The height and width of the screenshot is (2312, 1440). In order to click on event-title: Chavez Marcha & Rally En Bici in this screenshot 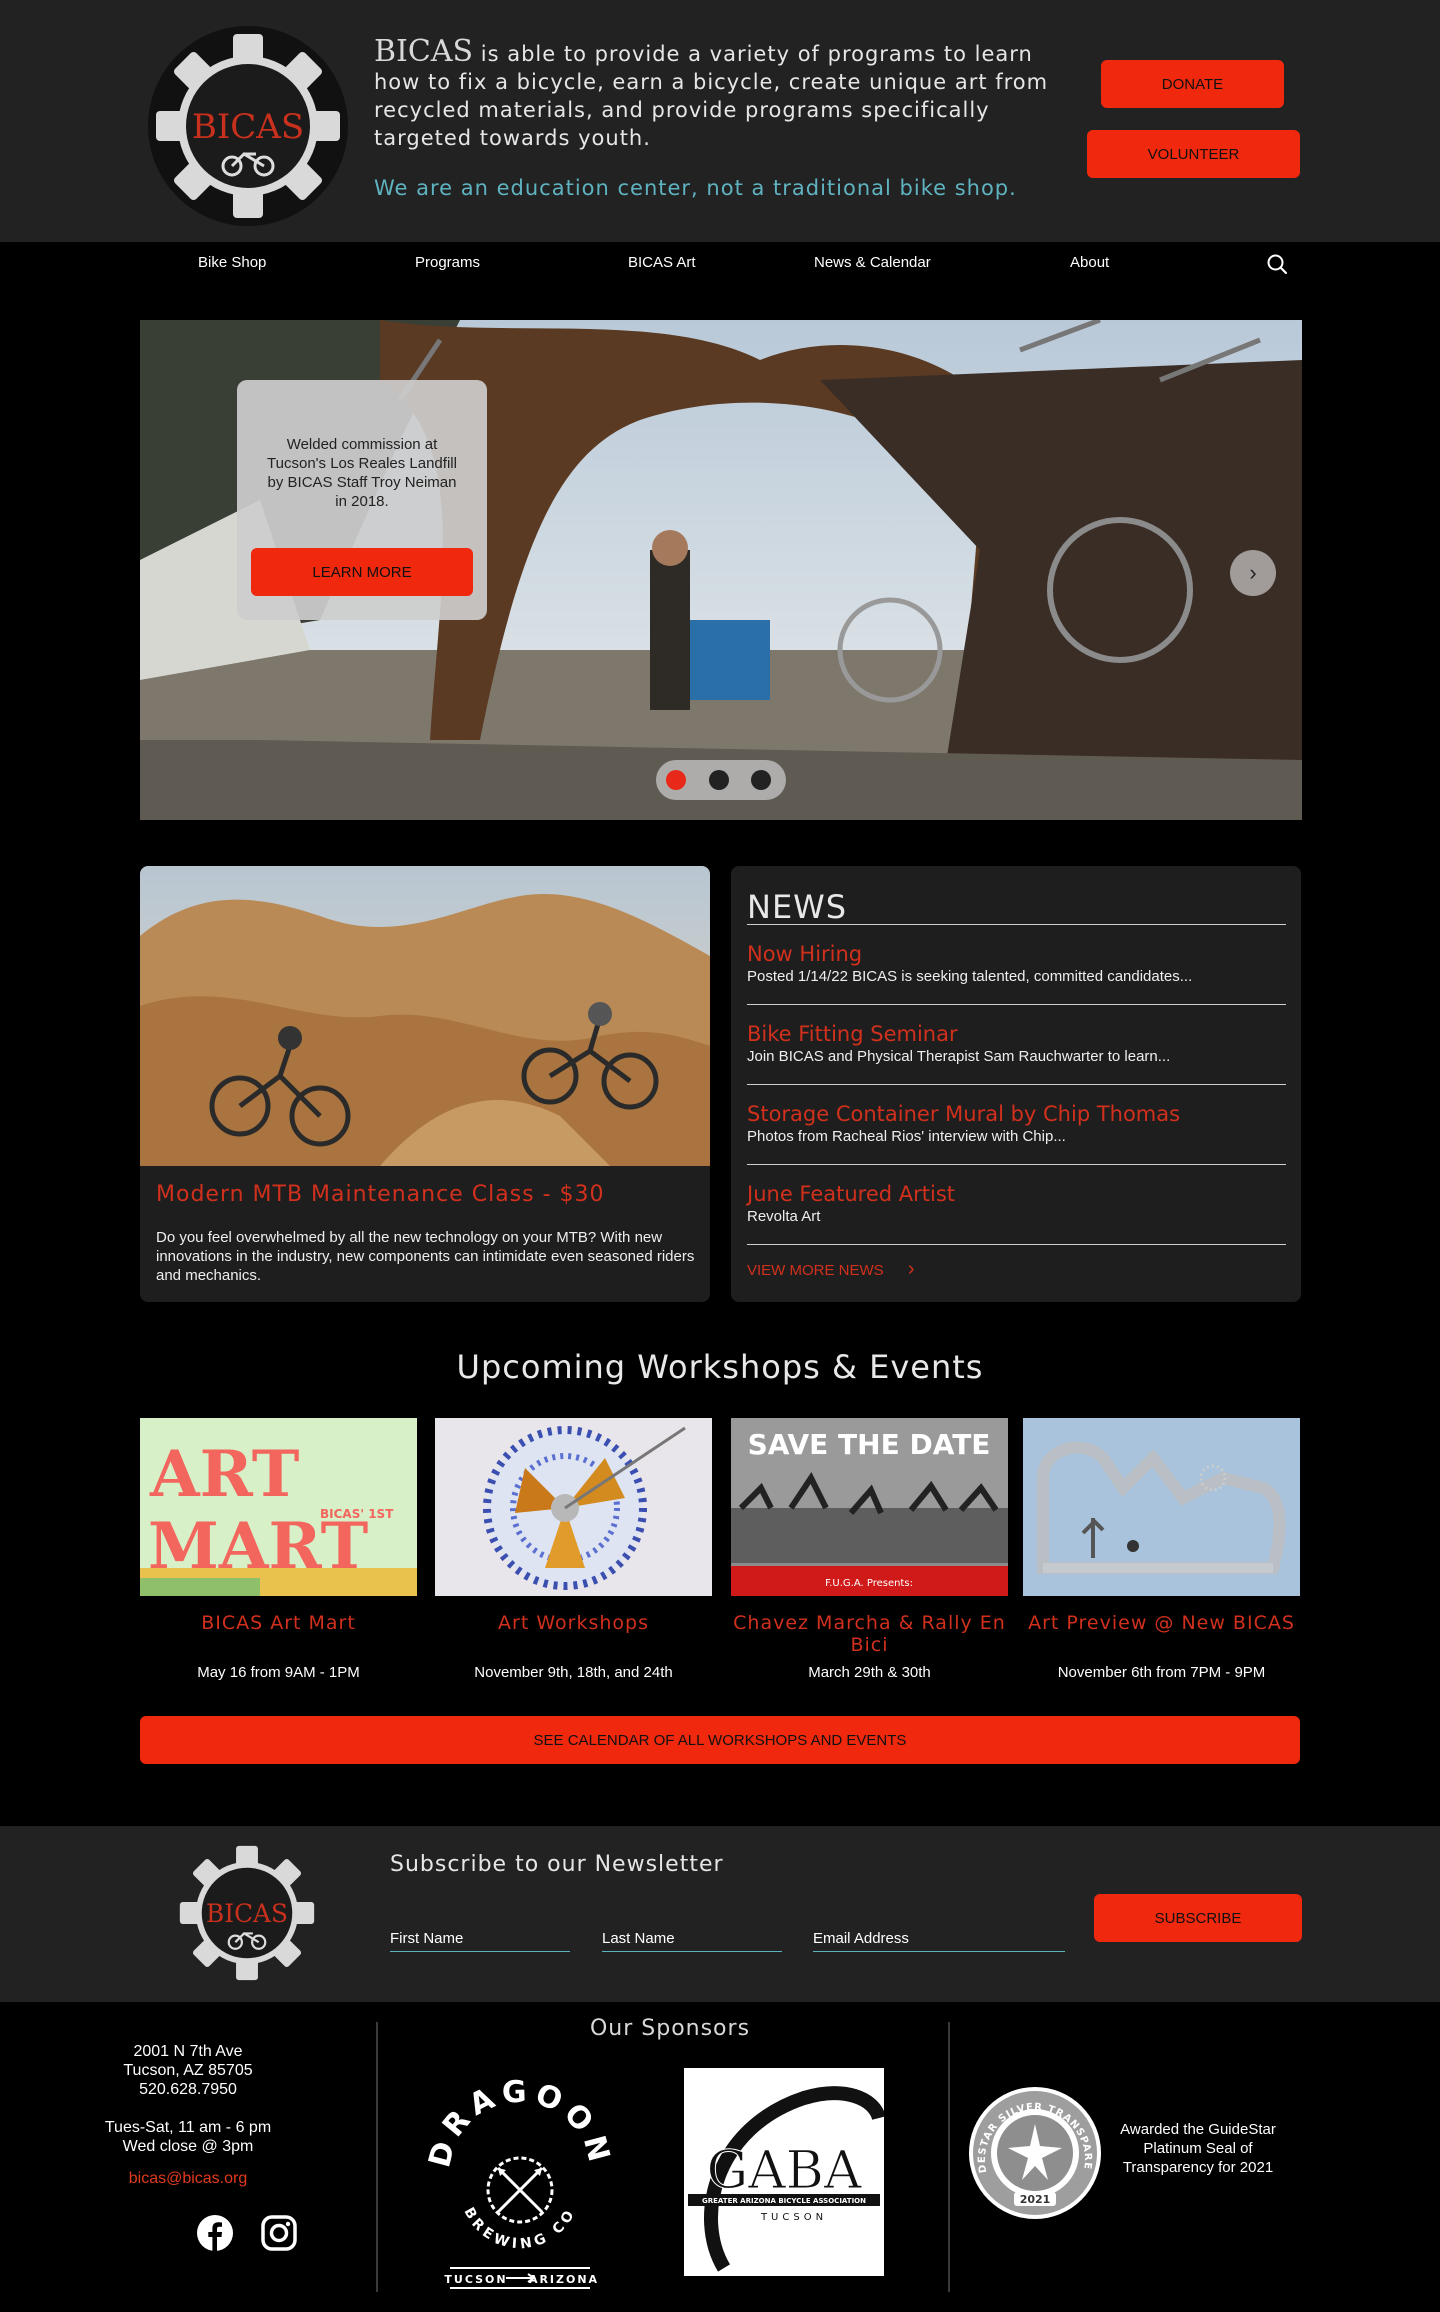, I will do `click(869, 1634)`.